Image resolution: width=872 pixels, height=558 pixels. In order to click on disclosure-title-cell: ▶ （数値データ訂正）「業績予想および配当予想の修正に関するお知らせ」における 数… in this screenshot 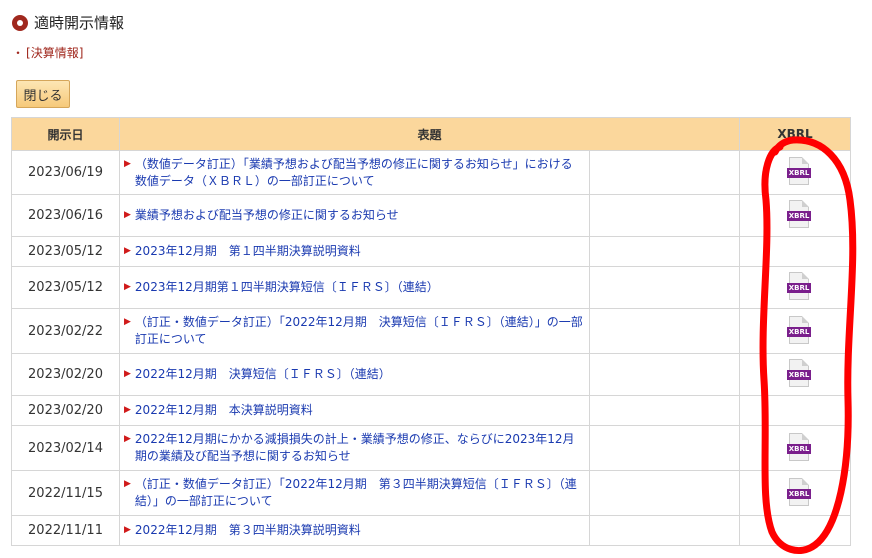, I will do `click(354, 172)`.